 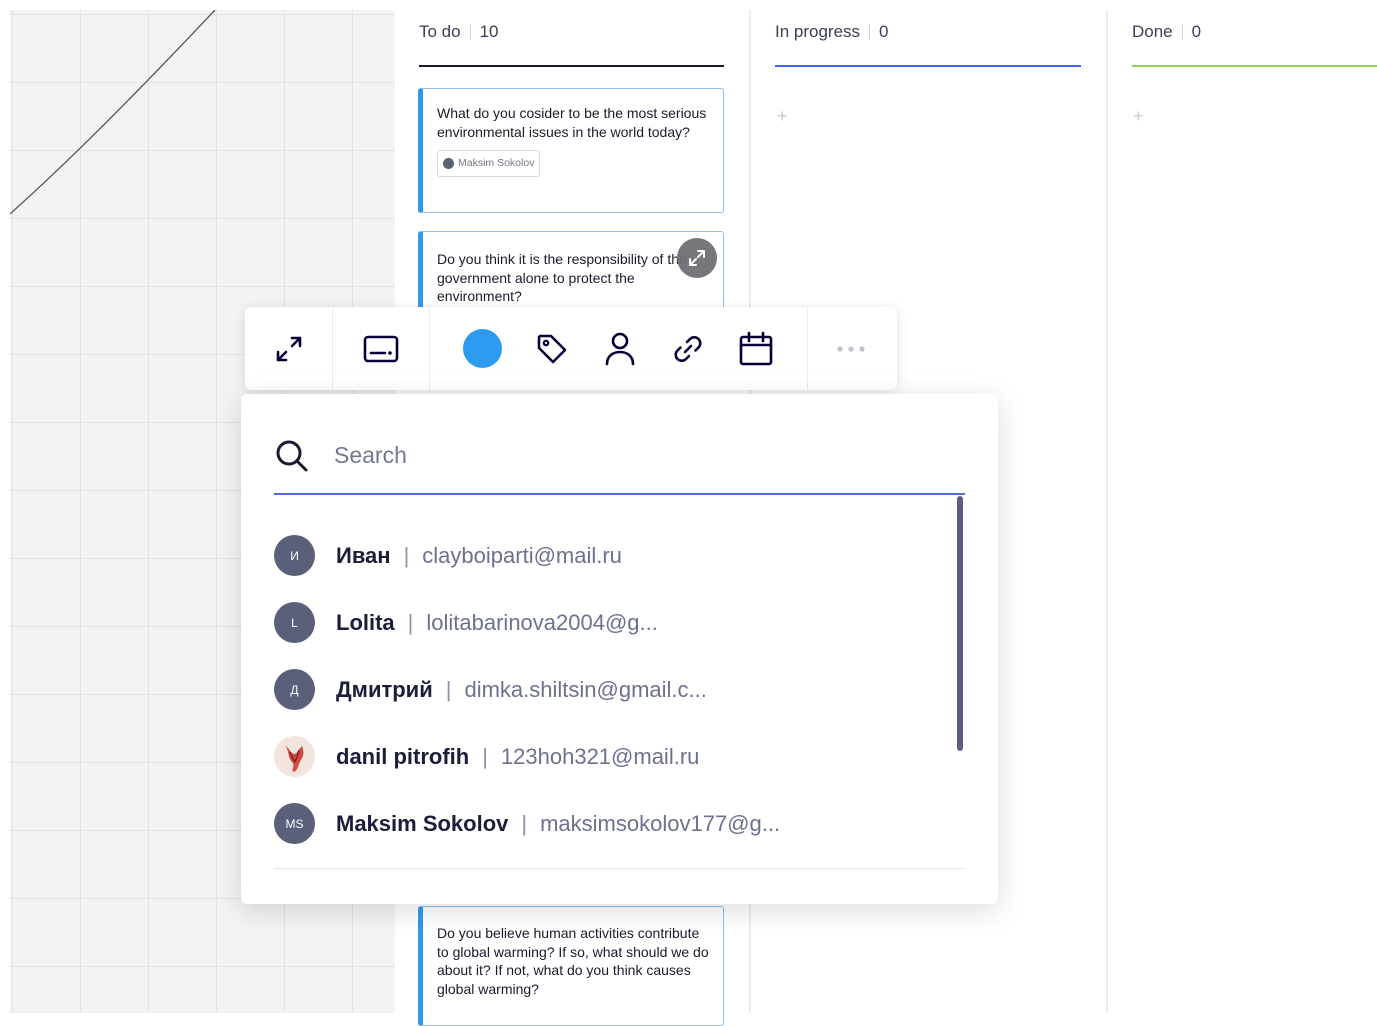 I want to click on expand-arrows-icon, so click(x=697, y=258).